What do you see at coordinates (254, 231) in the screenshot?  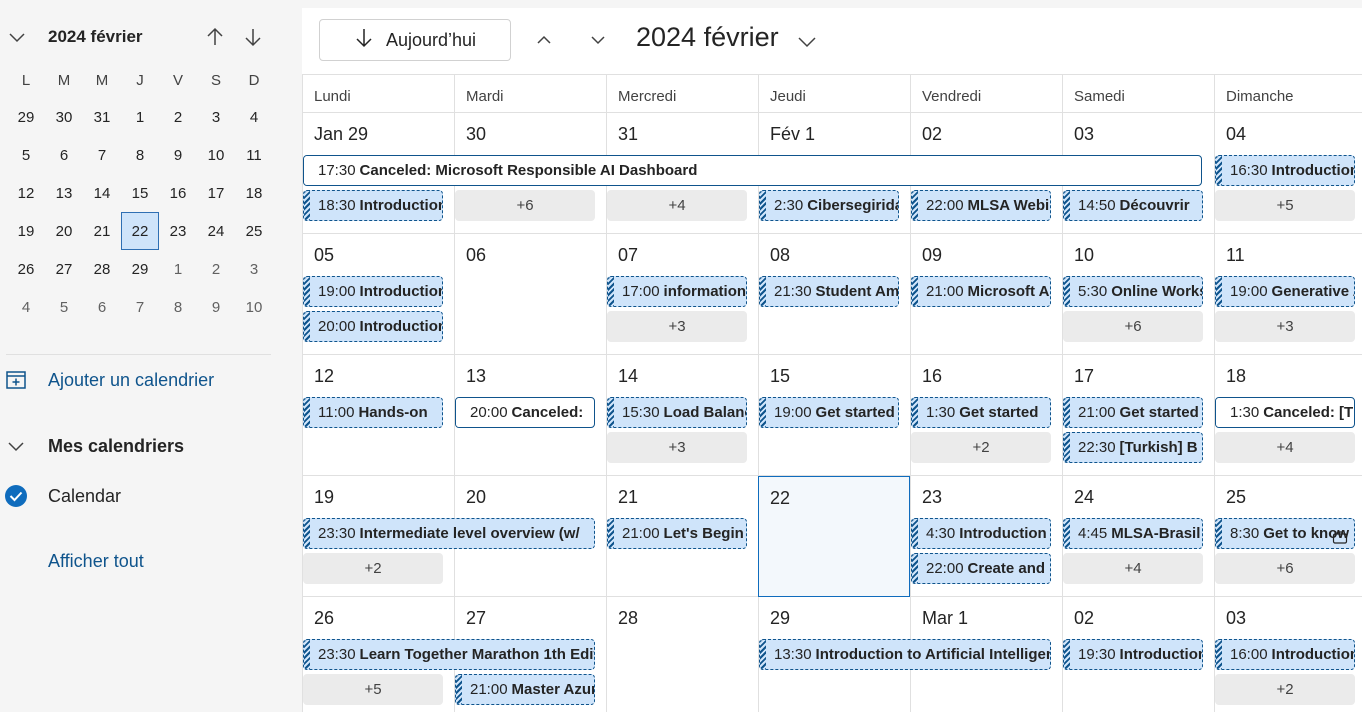 I see `mini-day: 25` at bounding box center [254, 231].